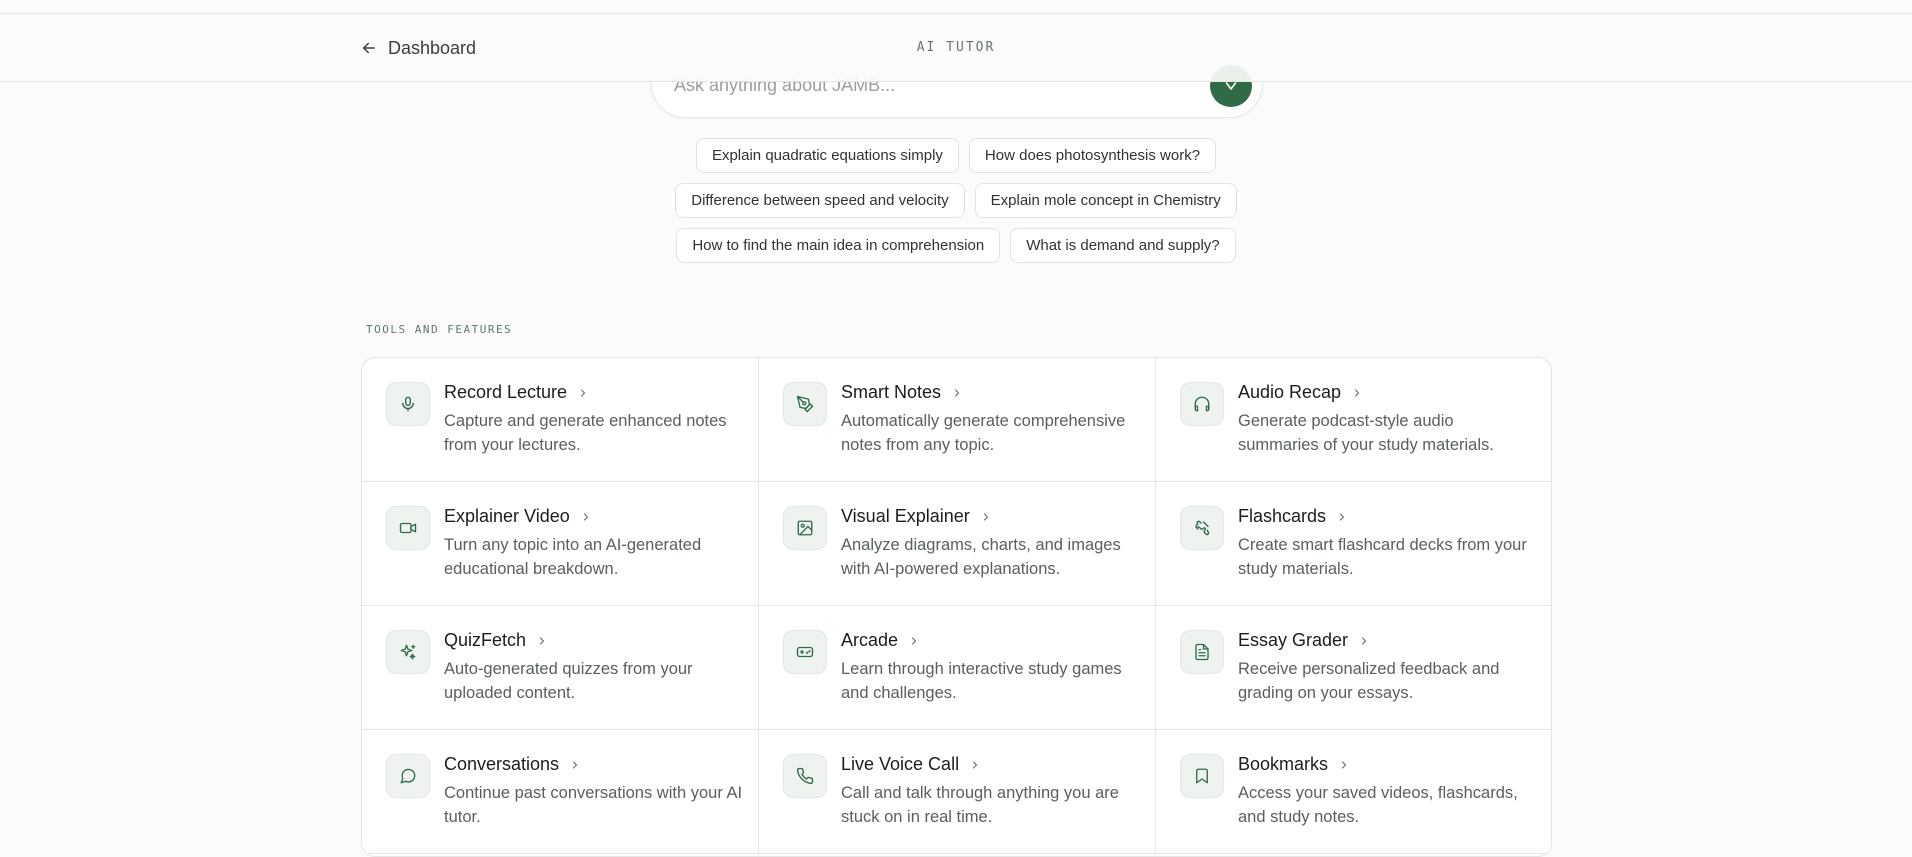 The width and height of the screenshot is (1912, 857). I want to click on top-edge, so click(956, 7).